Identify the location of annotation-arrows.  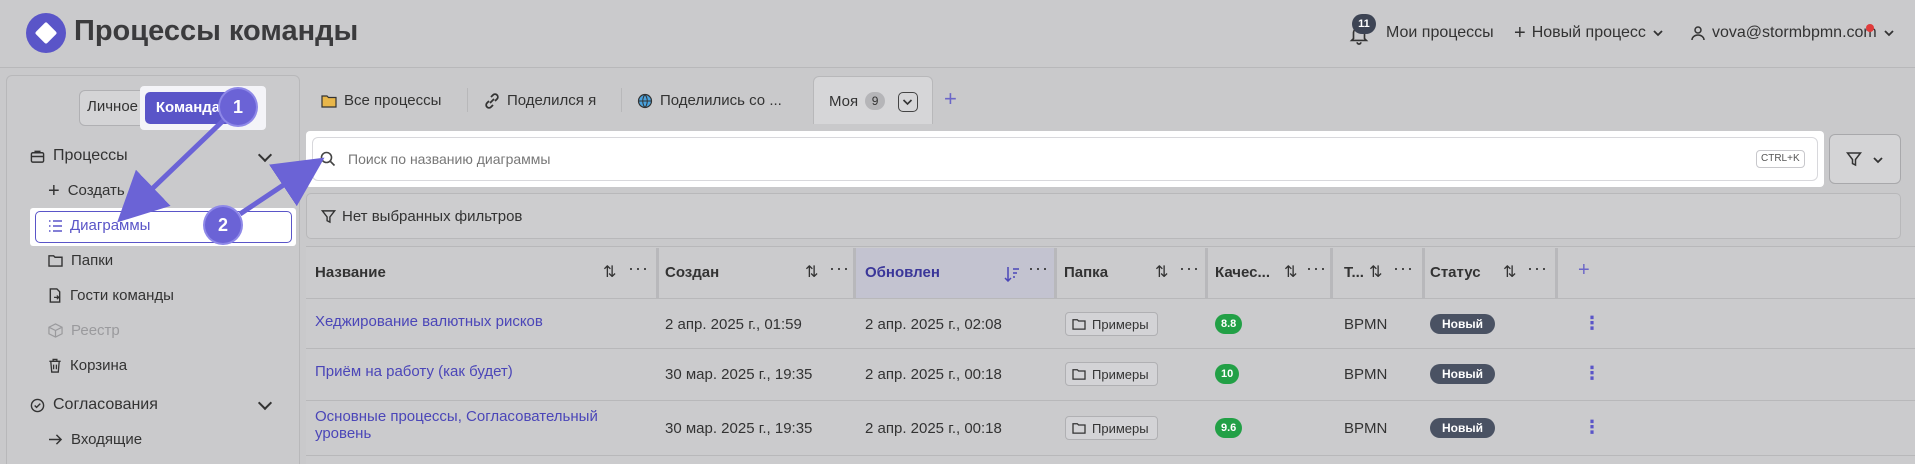
(221, 168).